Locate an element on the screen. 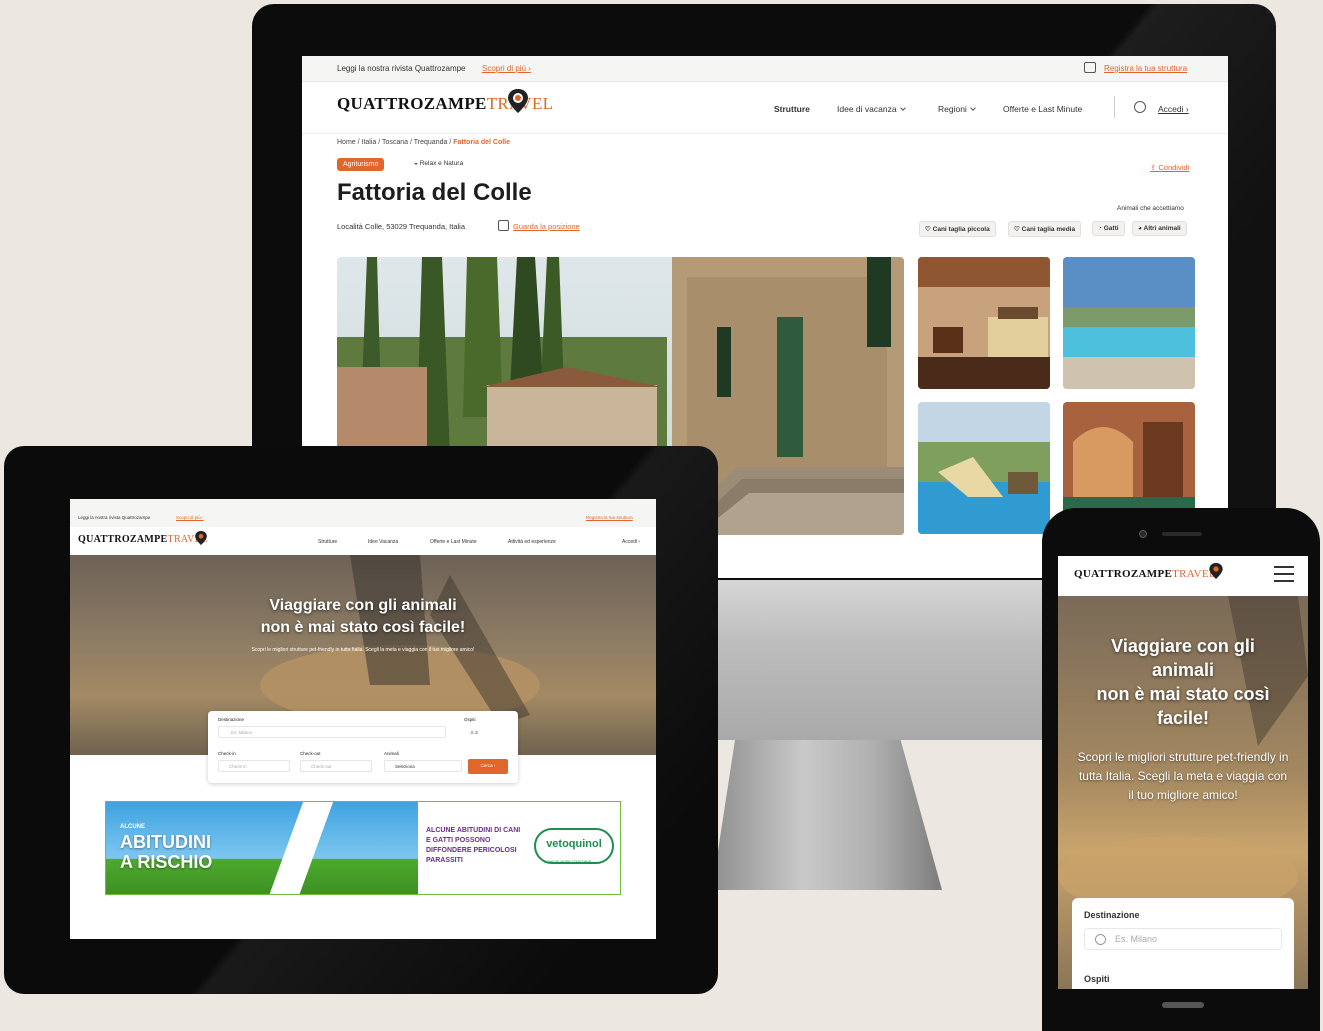 The width and height of the screenshot is (1323, 1031). page-title: Fattoria del Colle is located at coordinates (434, 192).